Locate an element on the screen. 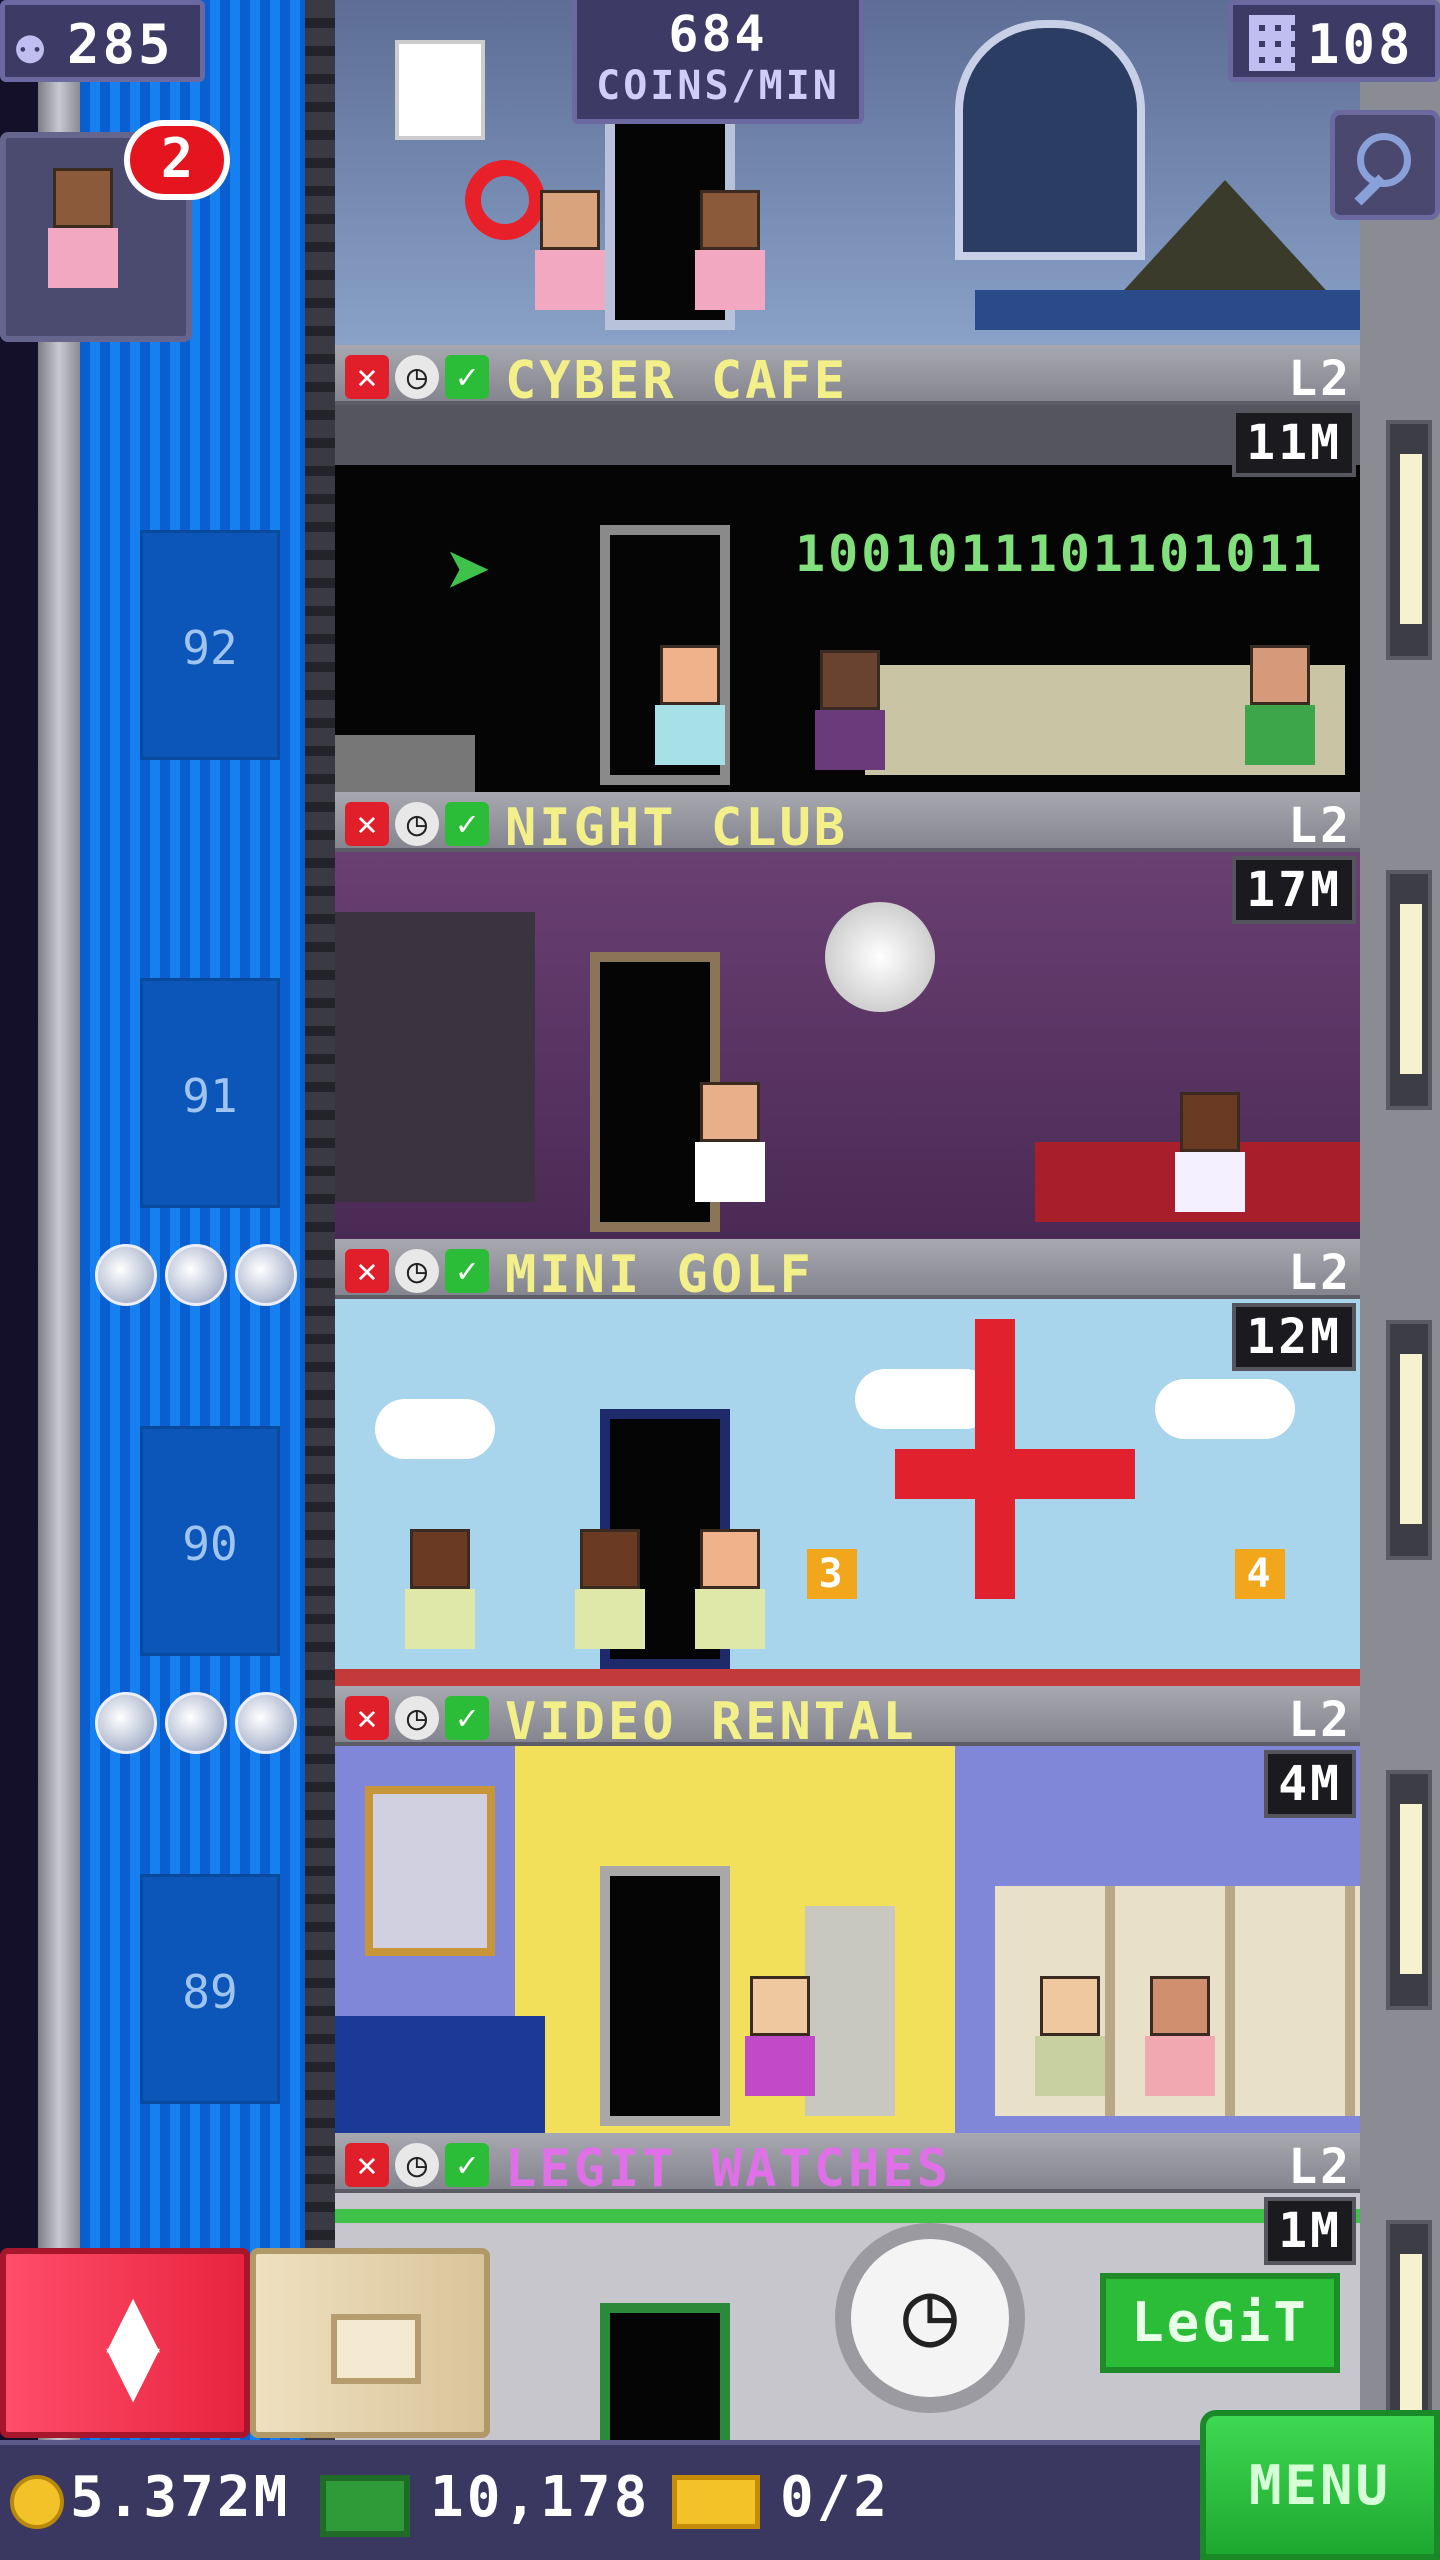 The width and height of the screenshot is (1440, 2560). elevator-shaft: 92 91 90 89 is located at coordinates (192, 1220).